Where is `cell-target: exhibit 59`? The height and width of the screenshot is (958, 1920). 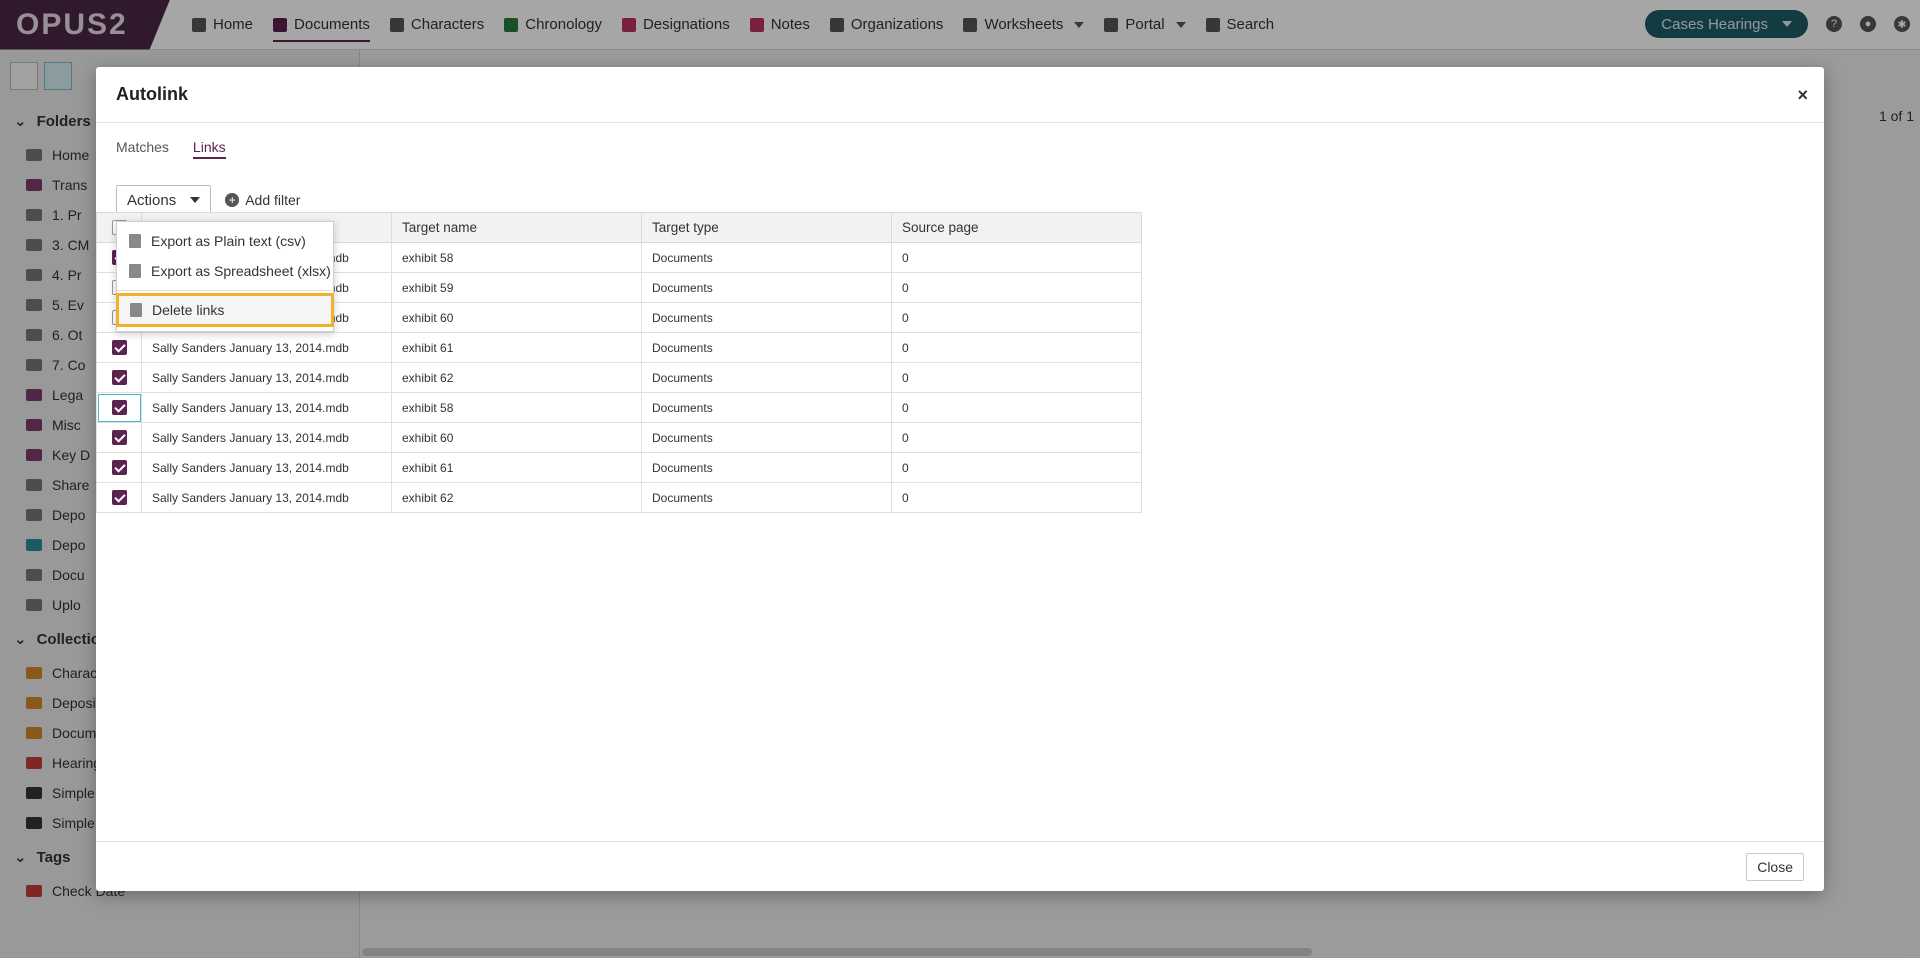
cell-target: exhibit 59 is located at coordinates (516, 287).